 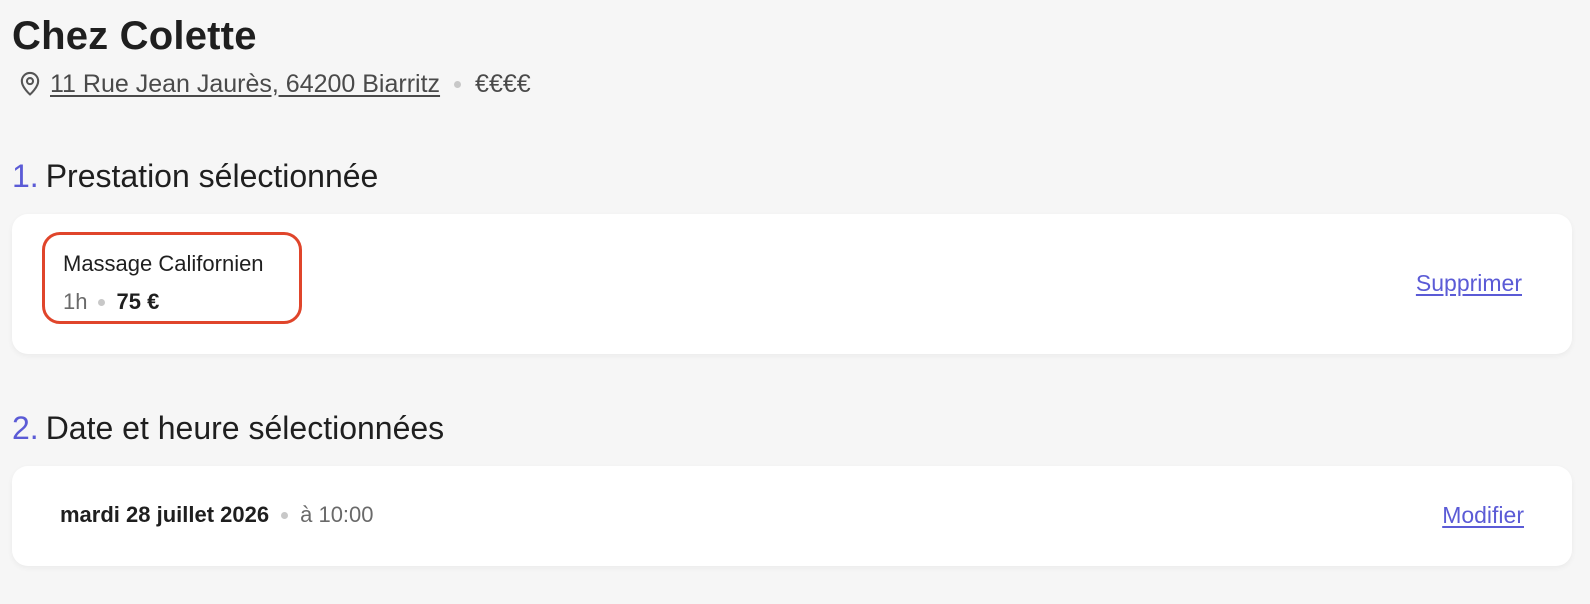 What do you see at coordinates (503, 83) in the screenshot?
I see `price-level: €€€€` at bounding box center [503, 83].